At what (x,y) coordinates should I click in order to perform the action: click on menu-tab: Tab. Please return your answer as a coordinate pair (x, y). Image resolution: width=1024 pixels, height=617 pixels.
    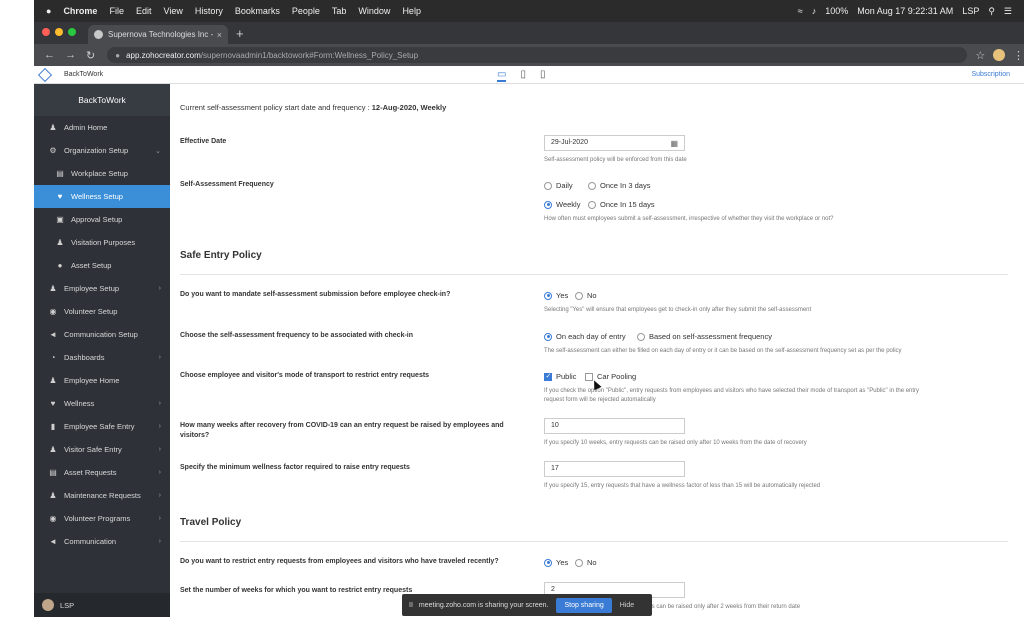
    Looking at the image, I should click on (339, 11).